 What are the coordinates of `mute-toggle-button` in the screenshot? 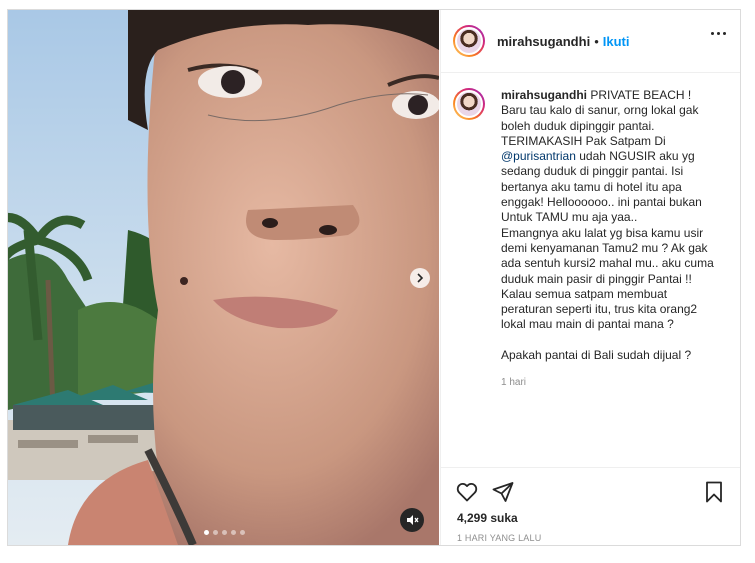 It's located at (412, 520).